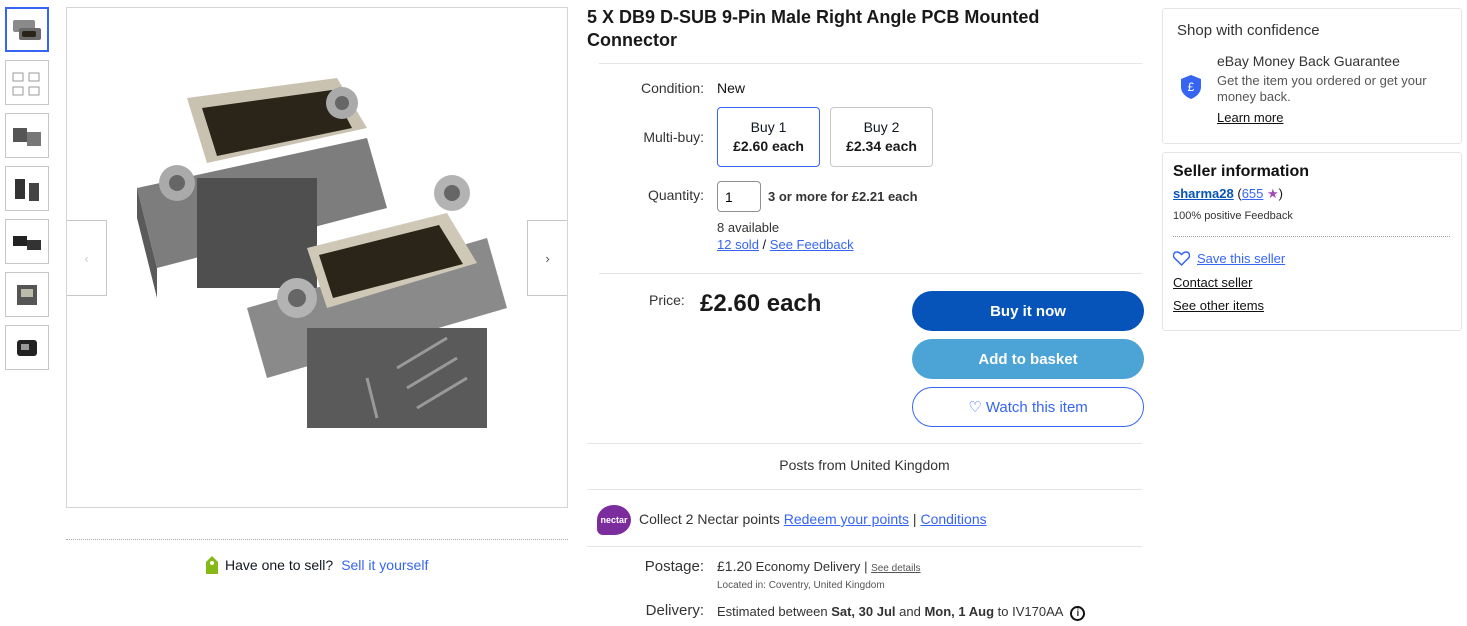 This screenshot has width=1467, height=626. Describe the element at coordinates (675, 195) in the screenshot. I see `quantity-label: Quantity:` at that location.